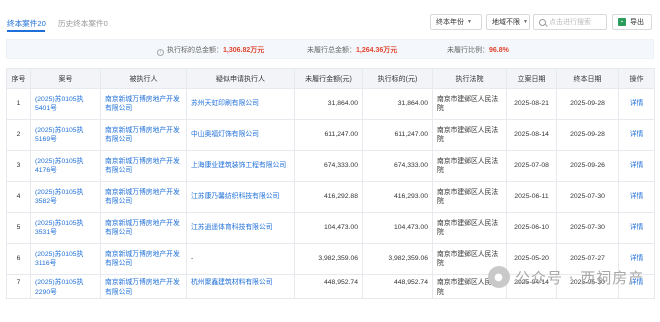 The image size is (660, 322). What do you see at coordinates (65, 166) in the screenshot?
I see `cell-case-no: (2025)苏0105执4176号` at bounding box center [65, 166].